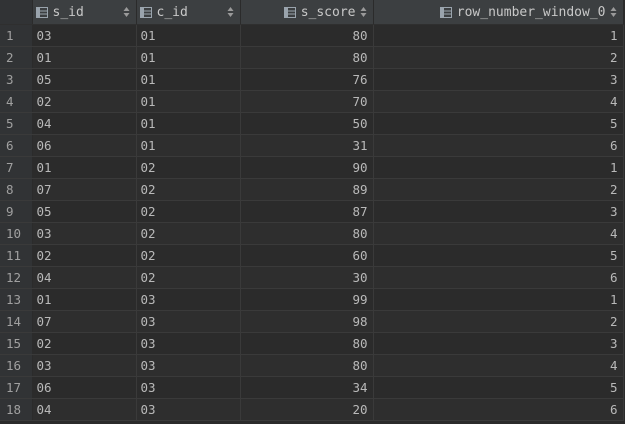 The width and height of the screenshot is (625, 424). I want to click on table-row: 6 06 01 31 6, so click(312, 145).